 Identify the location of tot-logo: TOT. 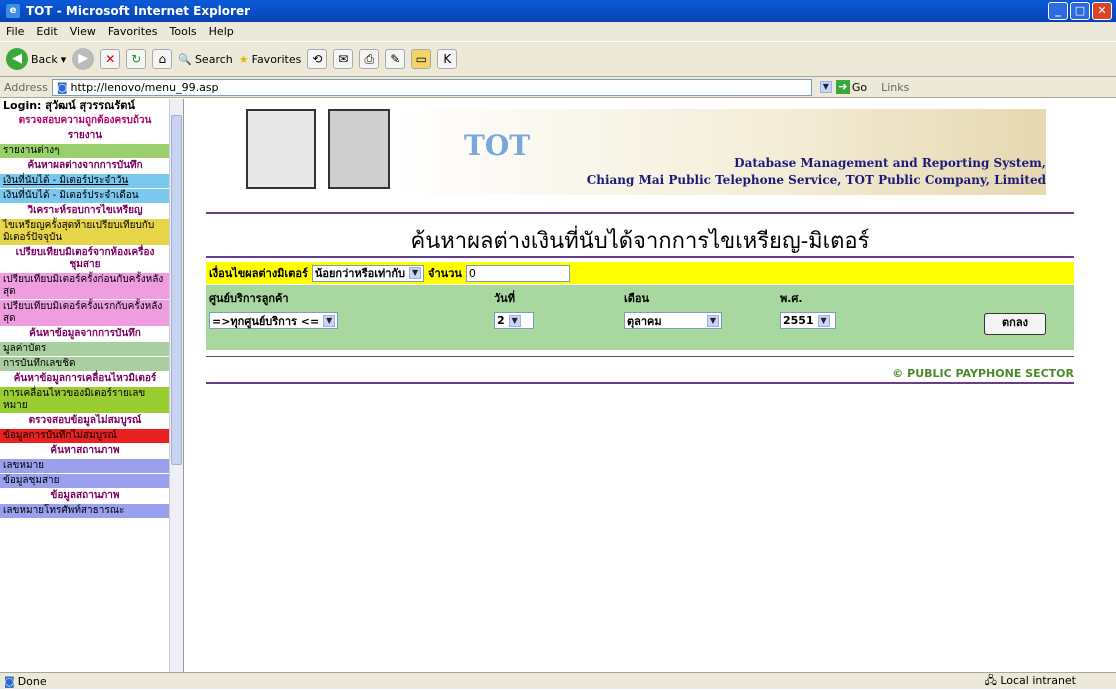
(497, 145).